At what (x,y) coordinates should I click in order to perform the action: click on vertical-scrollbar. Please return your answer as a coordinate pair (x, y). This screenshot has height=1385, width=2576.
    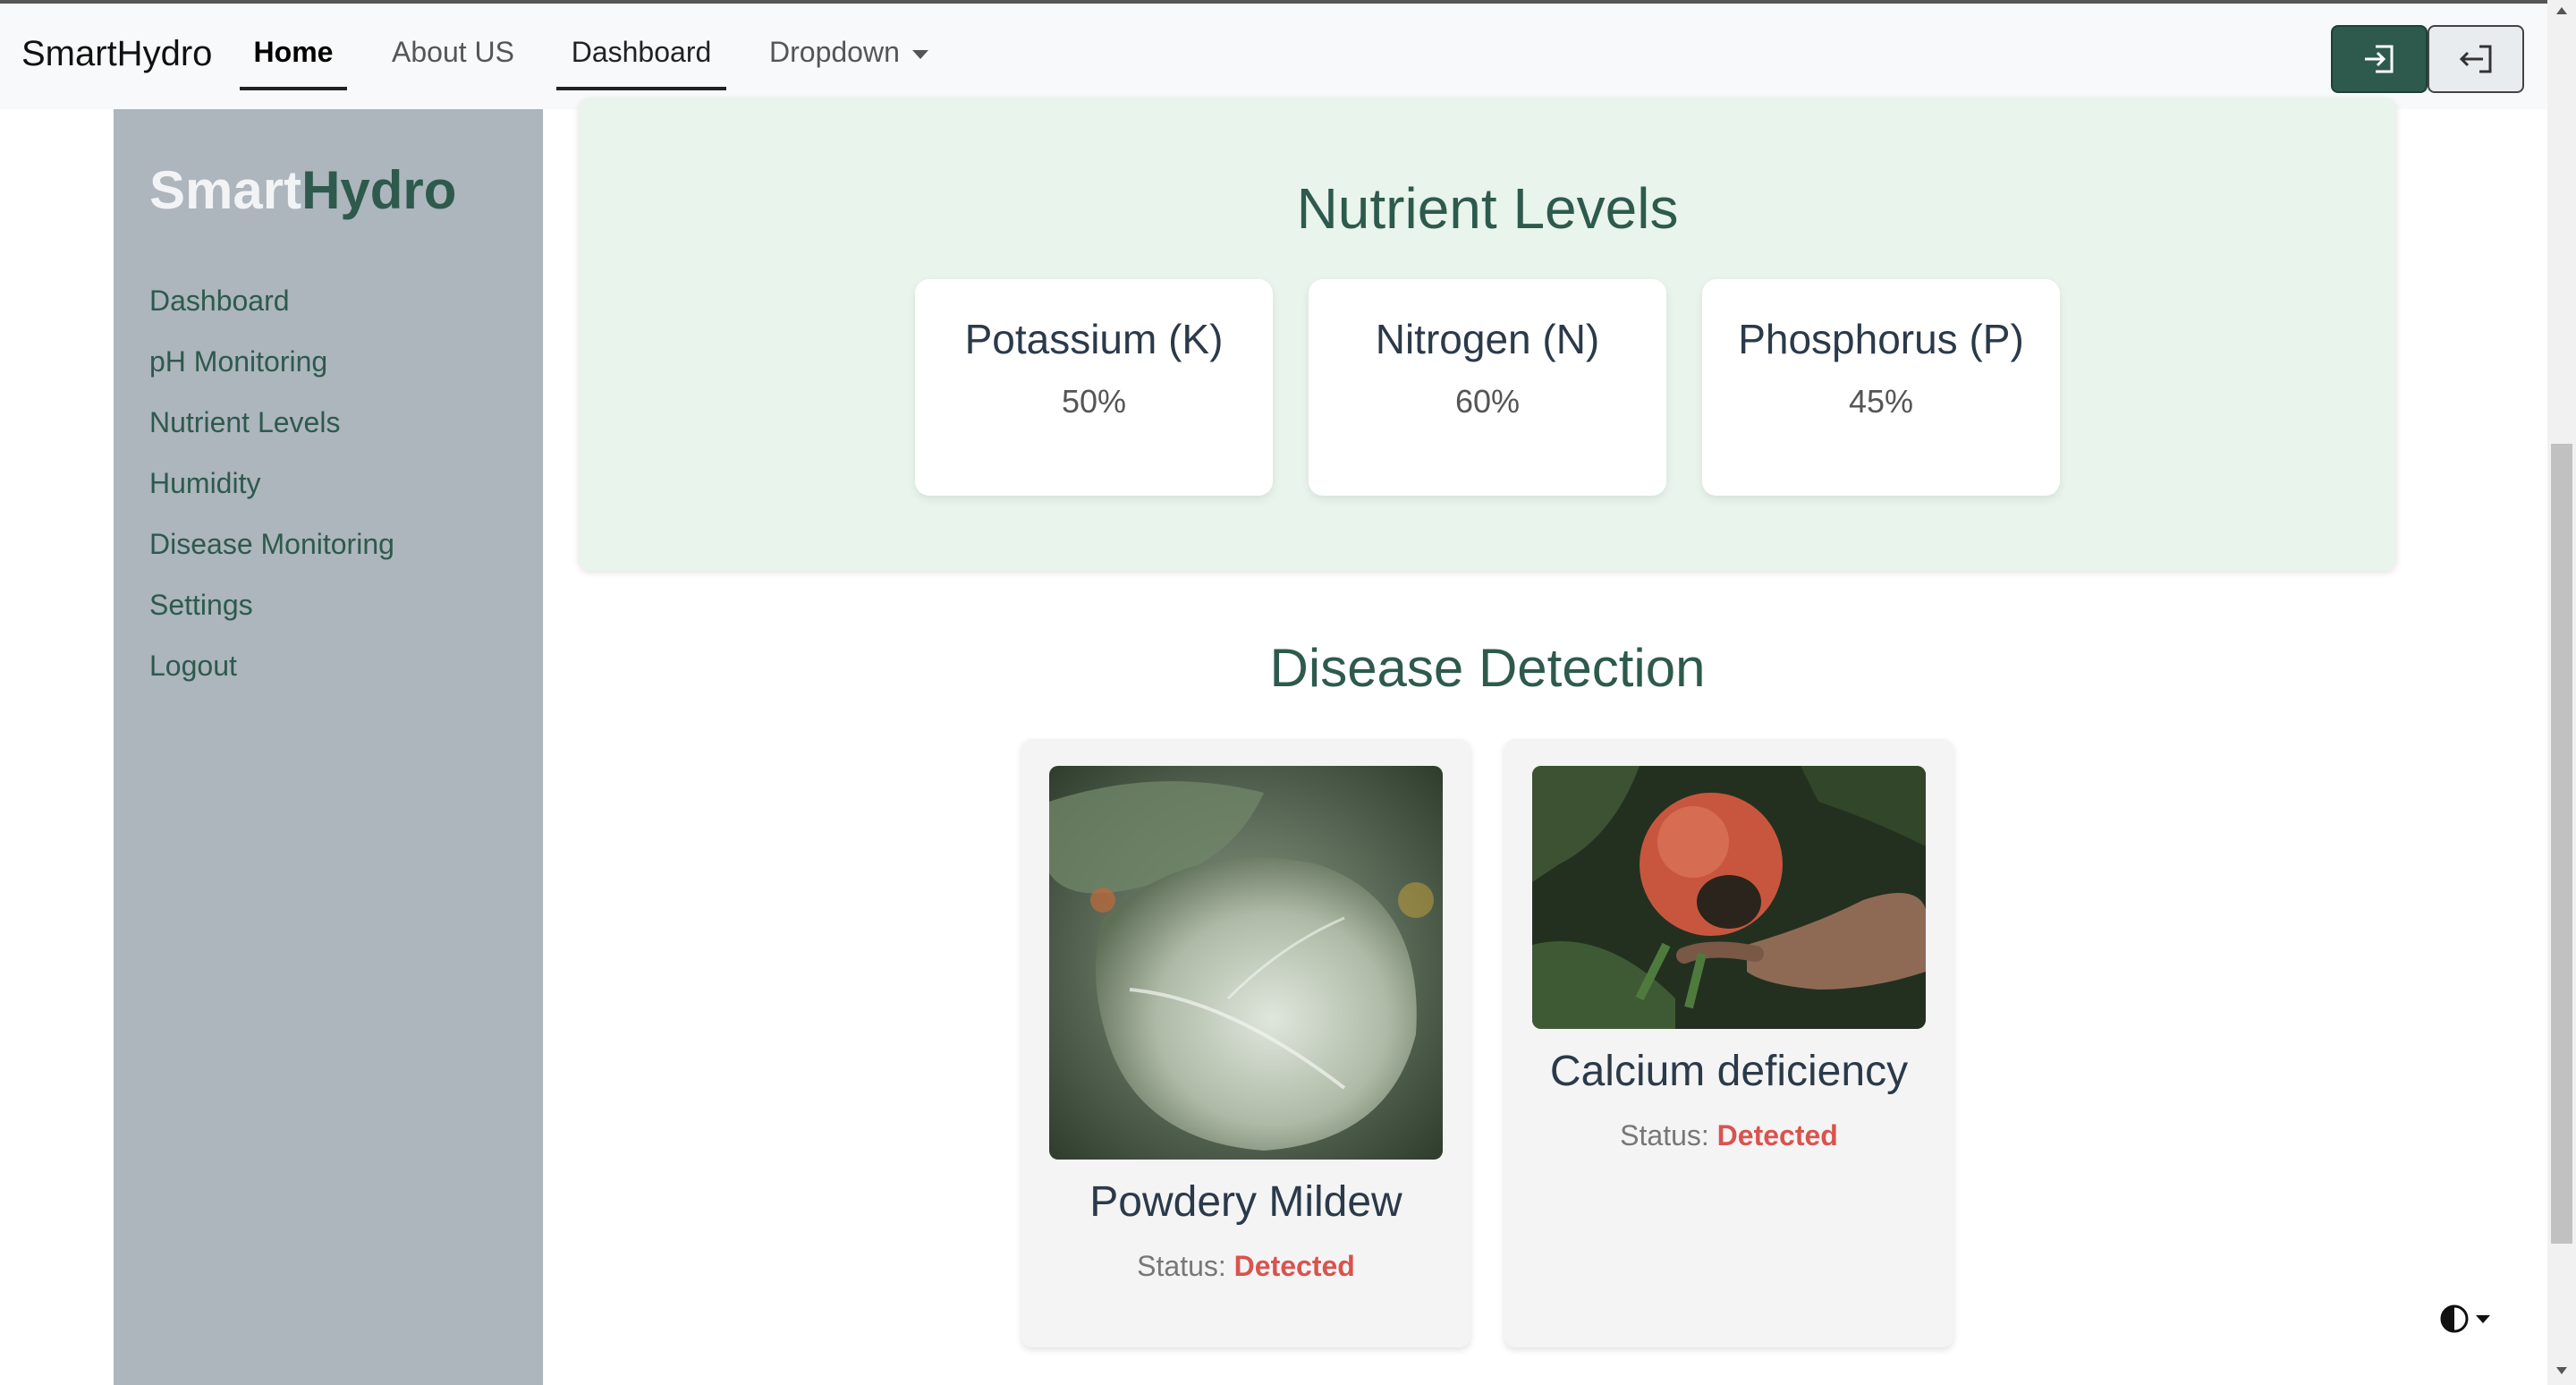
    Looking at the image, I should click on (2561, 692).